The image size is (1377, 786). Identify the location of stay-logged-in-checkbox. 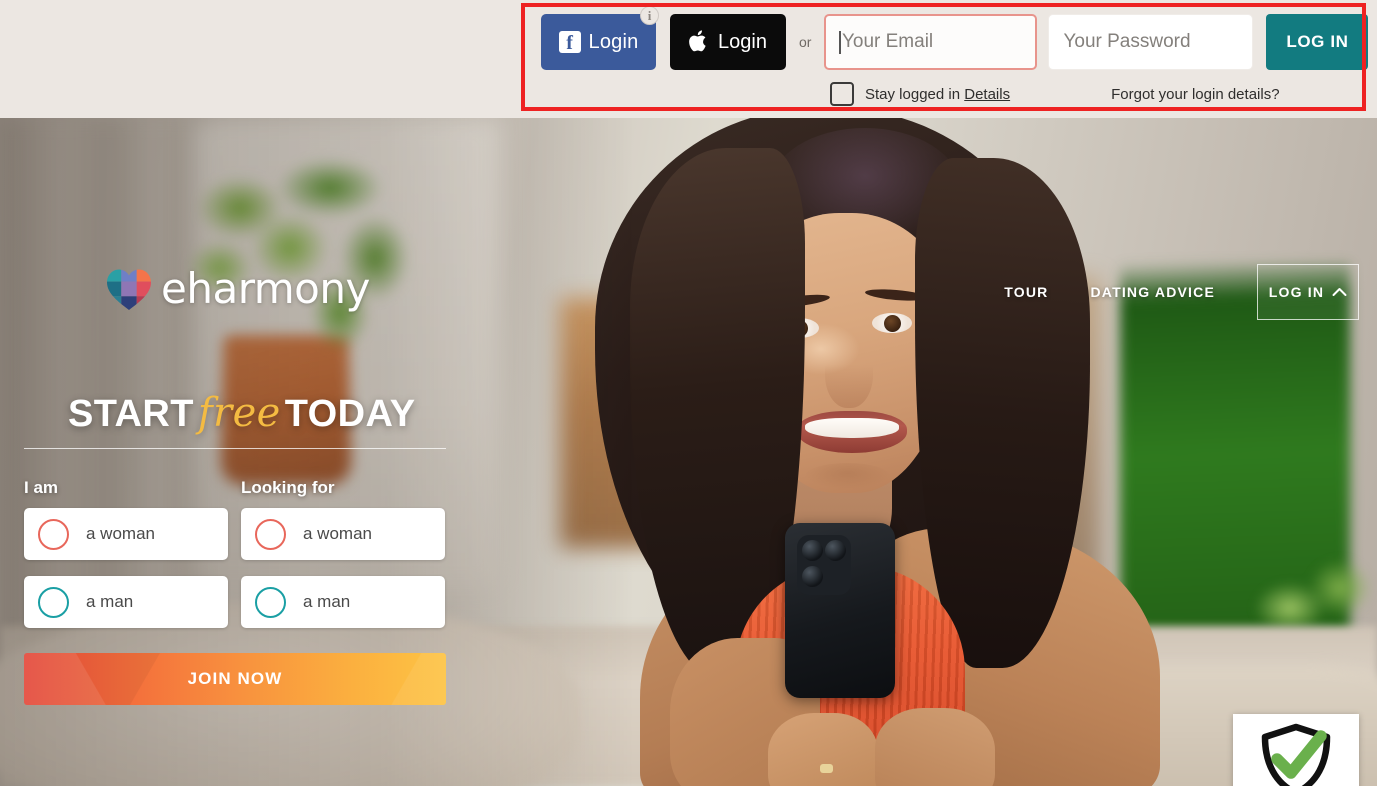
(842, 94).